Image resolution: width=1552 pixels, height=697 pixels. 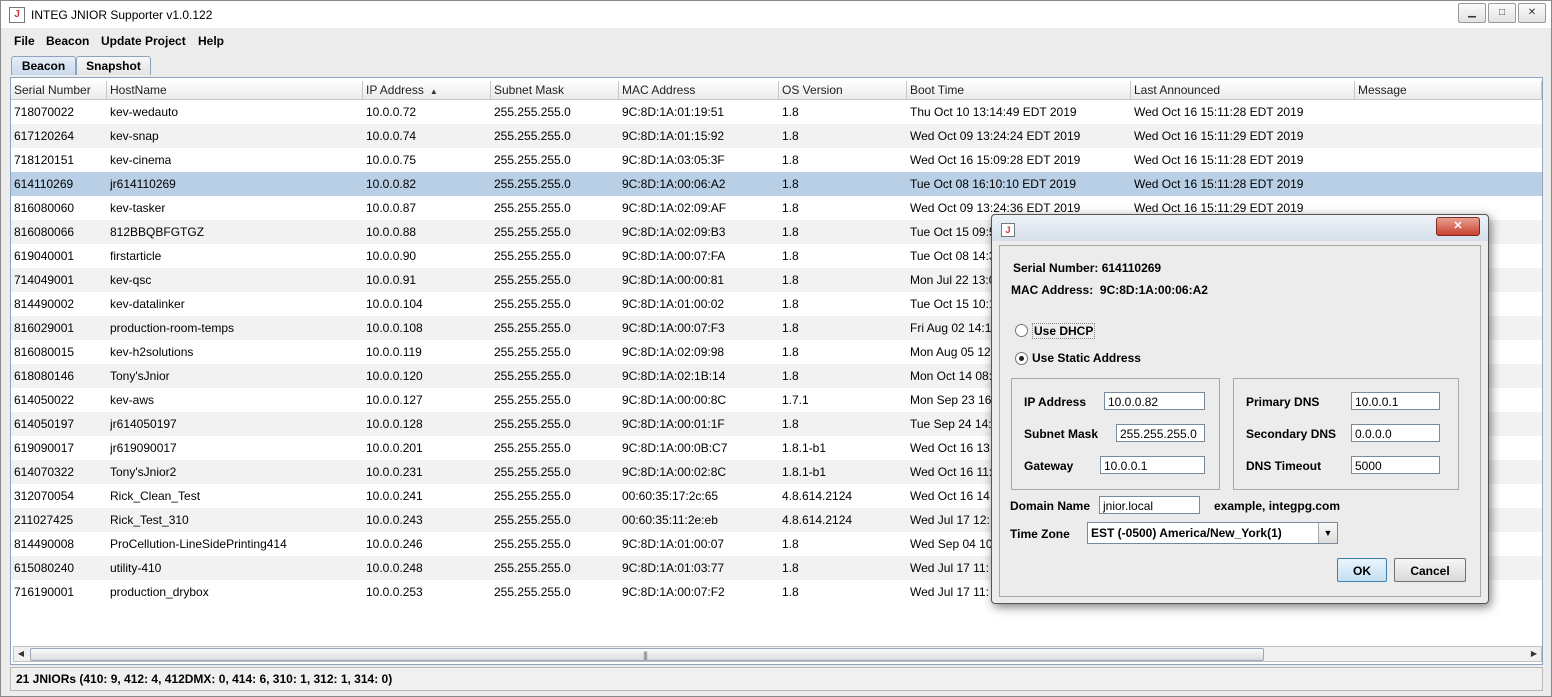 I want to click on window-controls: ▁ □ ✕, so click(x=1501, y=13).